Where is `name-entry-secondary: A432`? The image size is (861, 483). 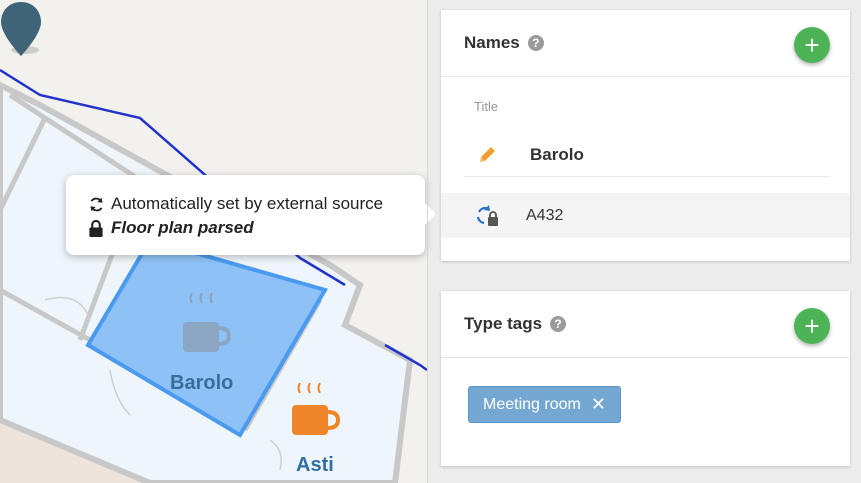 name-entry-secondary: A432 is located at coordinates (645, 215).